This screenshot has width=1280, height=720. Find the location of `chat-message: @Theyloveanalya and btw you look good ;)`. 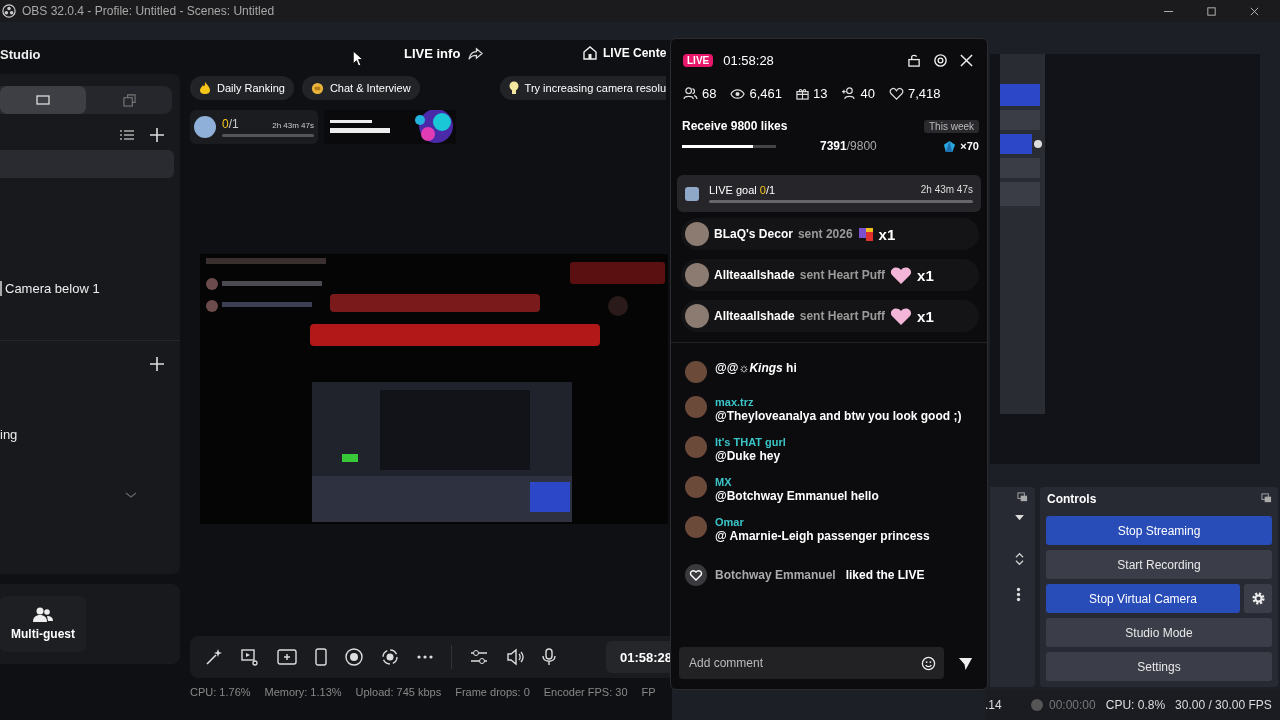

chat-message: @Theyloveanalya and btw you look good ;) is located at coordinates (838, 416).